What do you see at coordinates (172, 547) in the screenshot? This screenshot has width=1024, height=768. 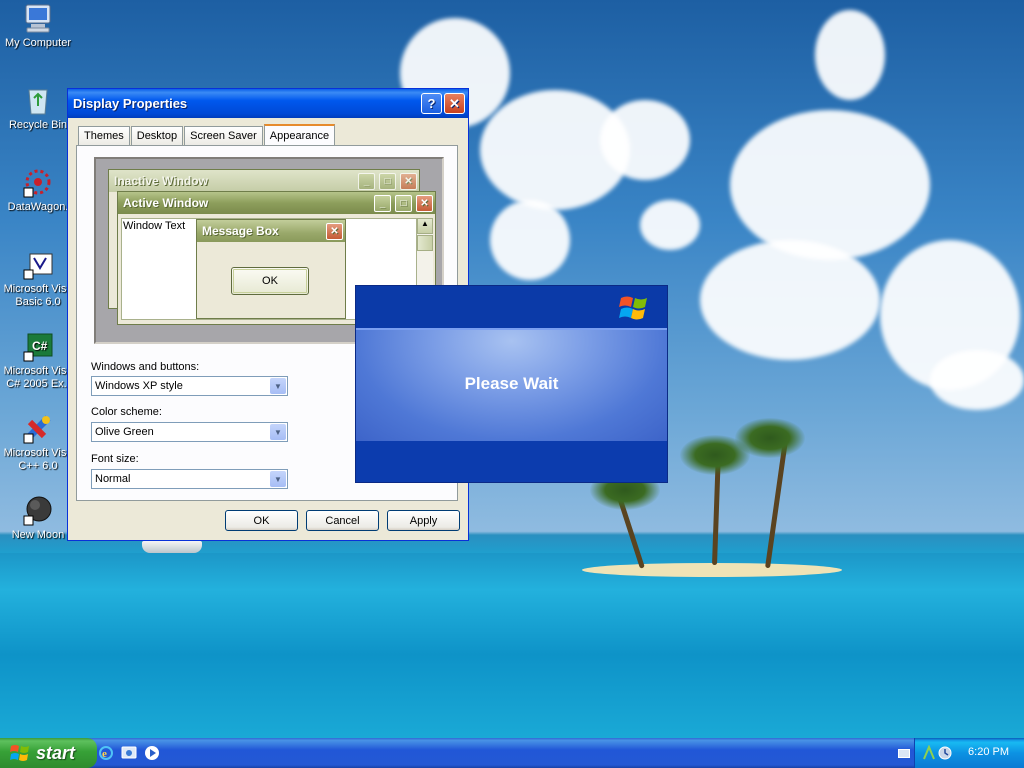 I see `boat` at bounding box center [172, 547].